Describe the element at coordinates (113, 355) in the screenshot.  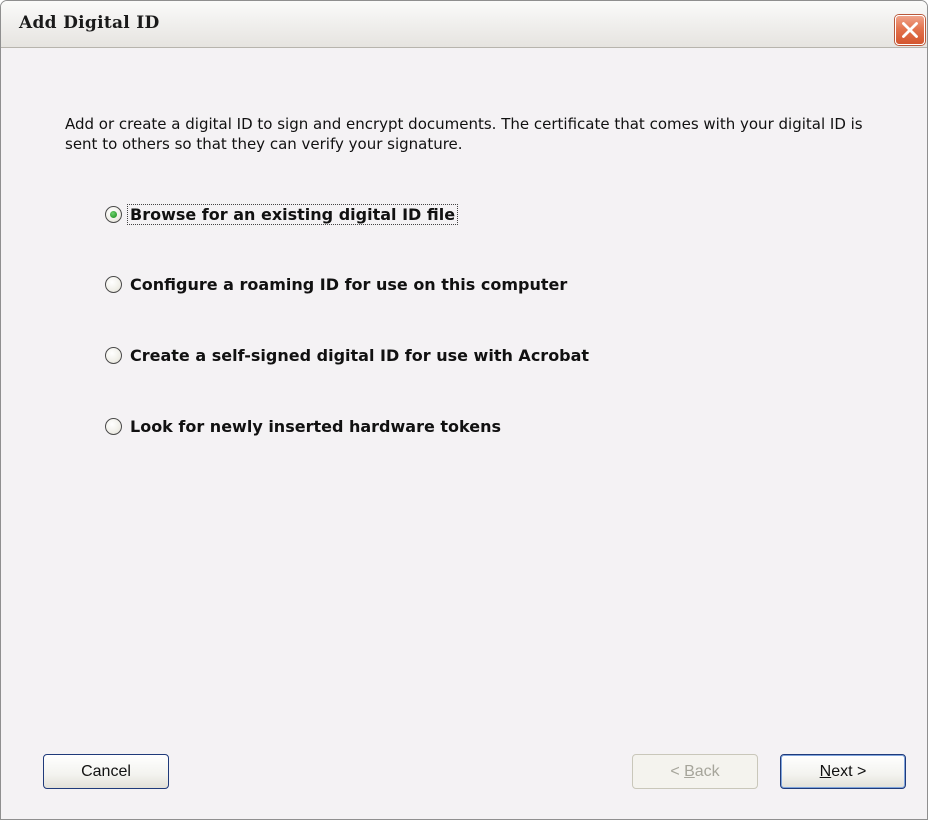
I see `radio-self-signed` at that location.